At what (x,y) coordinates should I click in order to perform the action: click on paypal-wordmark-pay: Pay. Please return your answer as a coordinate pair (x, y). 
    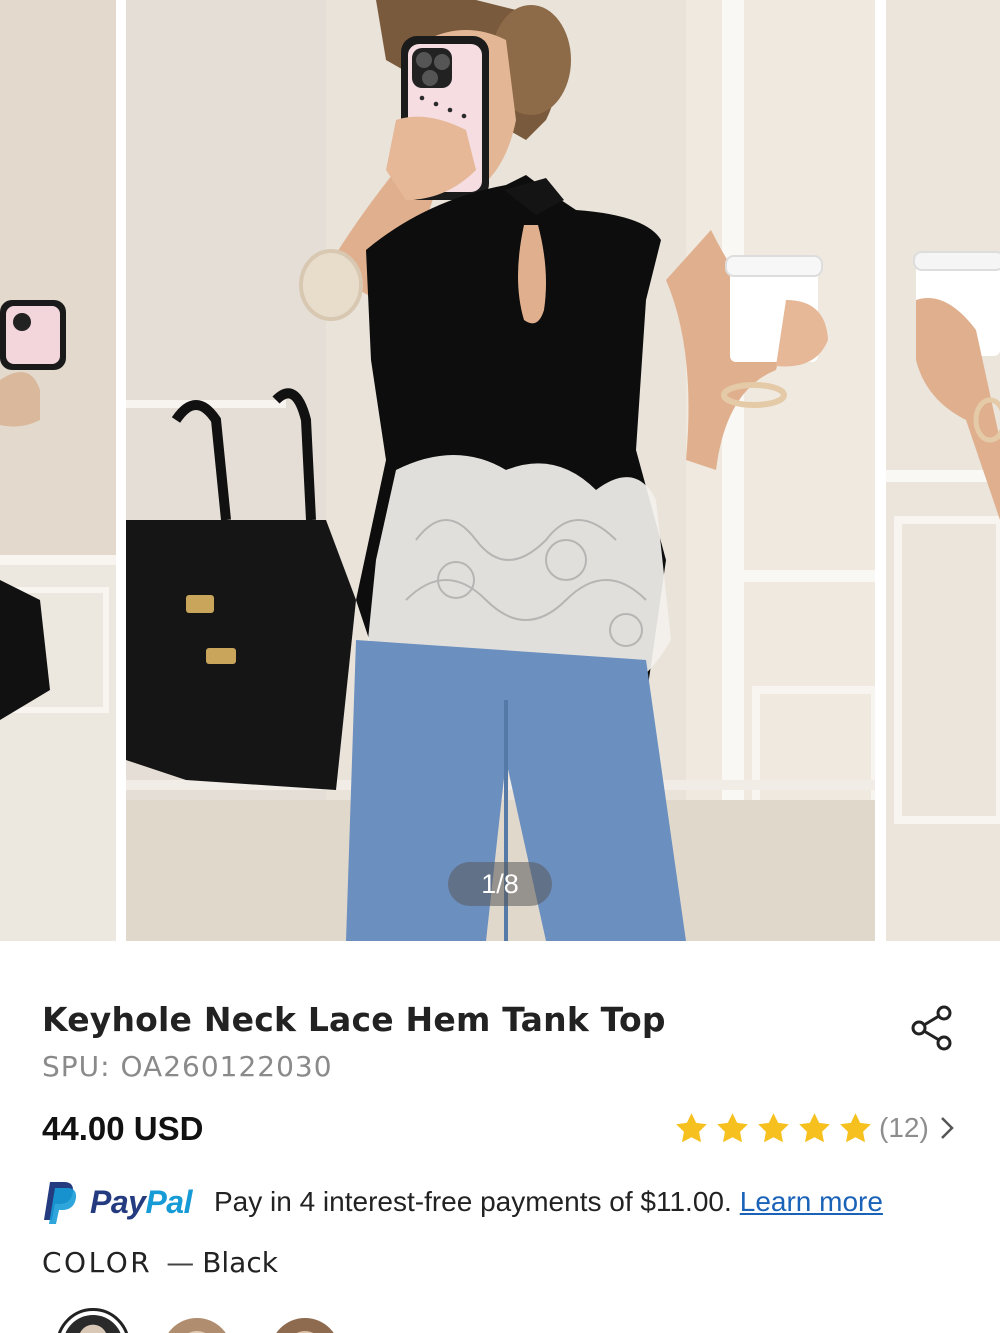
    Looking at the image, I should click on (118, 1201).